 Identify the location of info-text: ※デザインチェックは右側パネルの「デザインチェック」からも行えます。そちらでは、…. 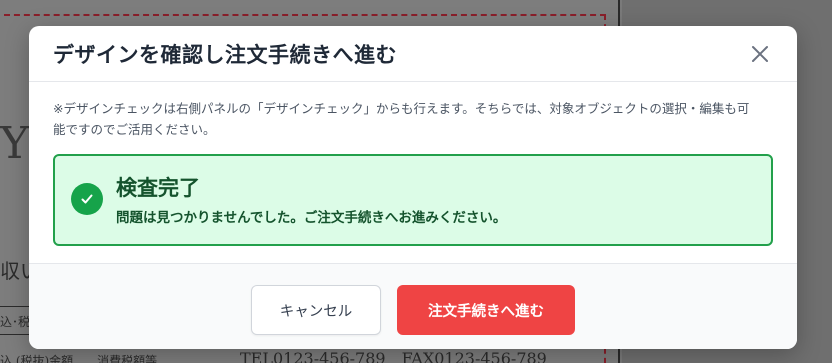
(401, 119).